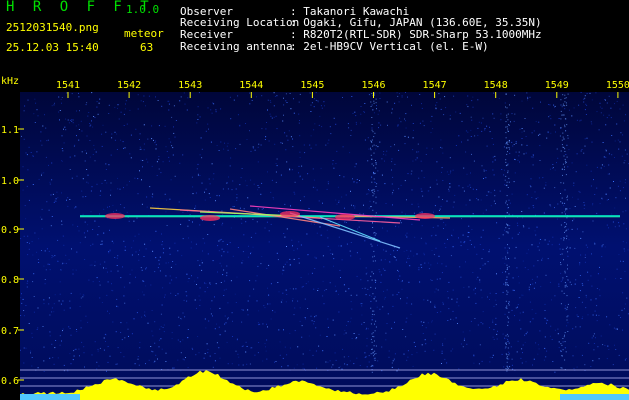 Image resolution: width=629 pixels, height=400 pixels. Describe the element at coordinates (190, 85) in the screenshot. I see `x-tick-label: 1543` at that location.